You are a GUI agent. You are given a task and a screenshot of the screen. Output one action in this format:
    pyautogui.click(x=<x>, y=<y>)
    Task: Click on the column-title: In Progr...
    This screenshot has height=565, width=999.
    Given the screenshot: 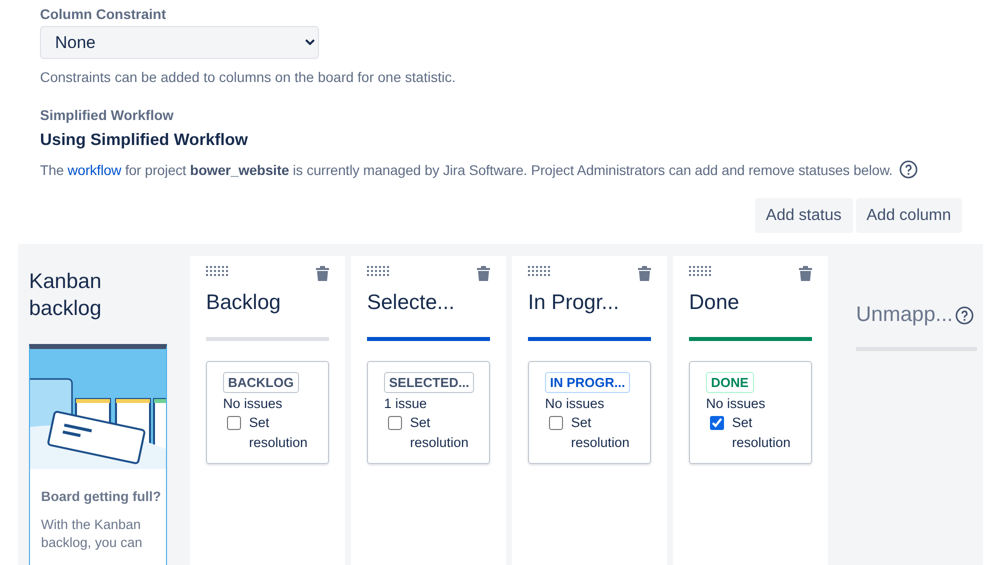 What is the action you would take?
    pyautogui.click(x=574, y=303)
    